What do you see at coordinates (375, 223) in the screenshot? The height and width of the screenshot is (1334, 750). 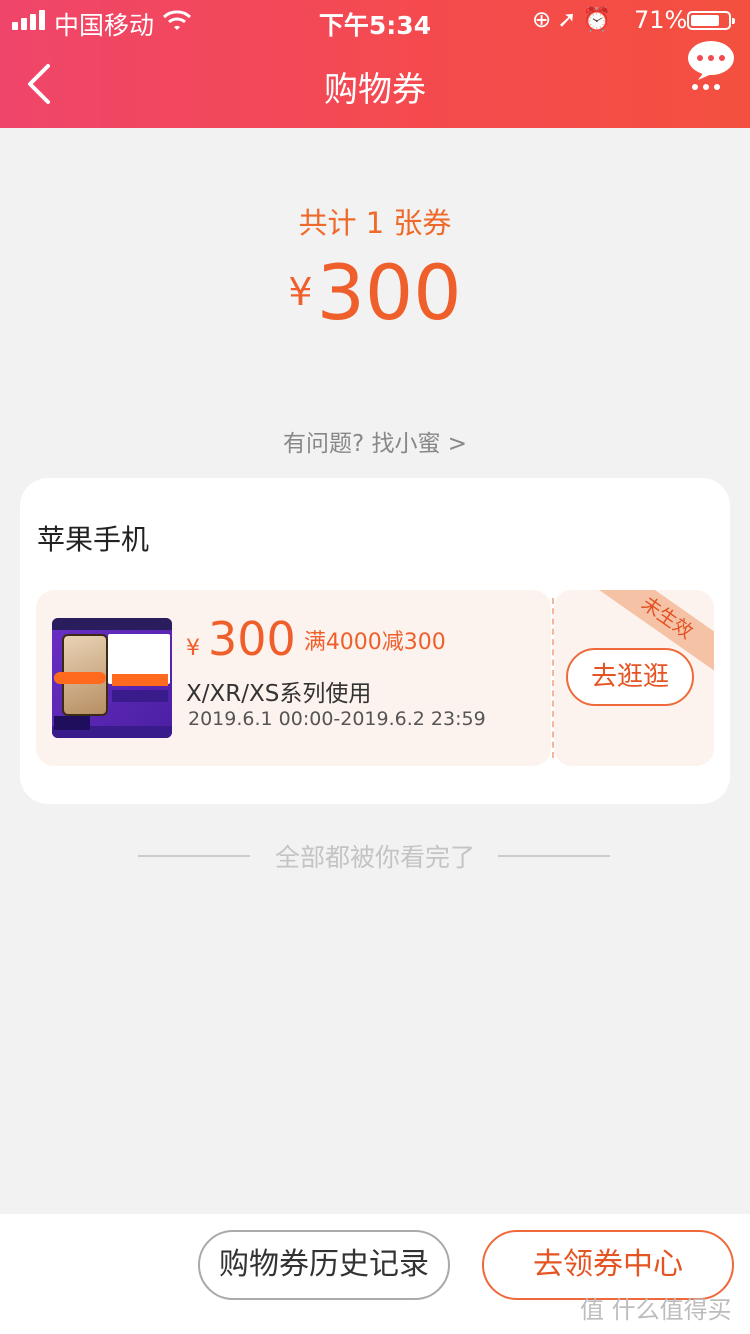 I see `coupon-count: 共计 1 张券` at bounding box center [375, 223].